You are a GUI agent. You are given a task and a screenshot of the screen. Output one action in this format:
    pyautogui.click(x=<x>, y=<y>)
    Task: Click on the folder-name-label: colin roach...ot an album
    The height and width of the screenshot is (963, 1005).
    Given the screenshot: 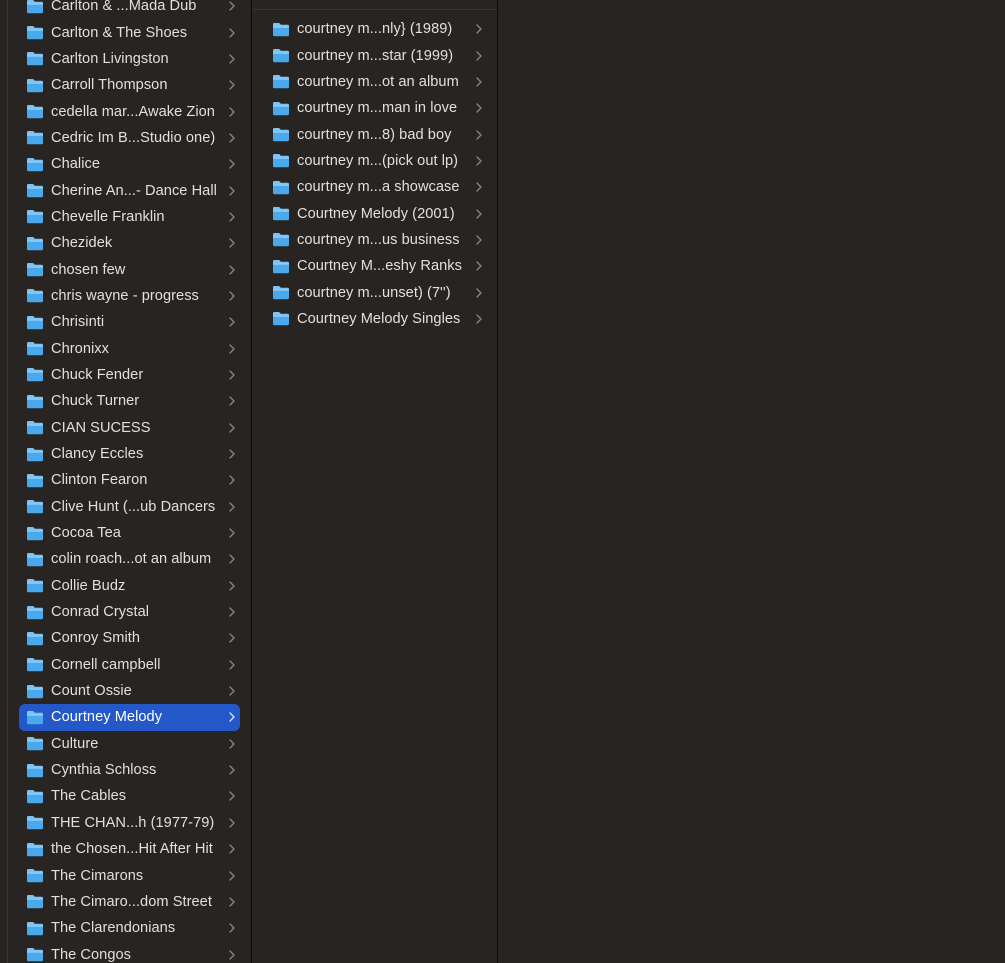 What is the action you would take?
    pyautogui.click(x=131, y=559)
    